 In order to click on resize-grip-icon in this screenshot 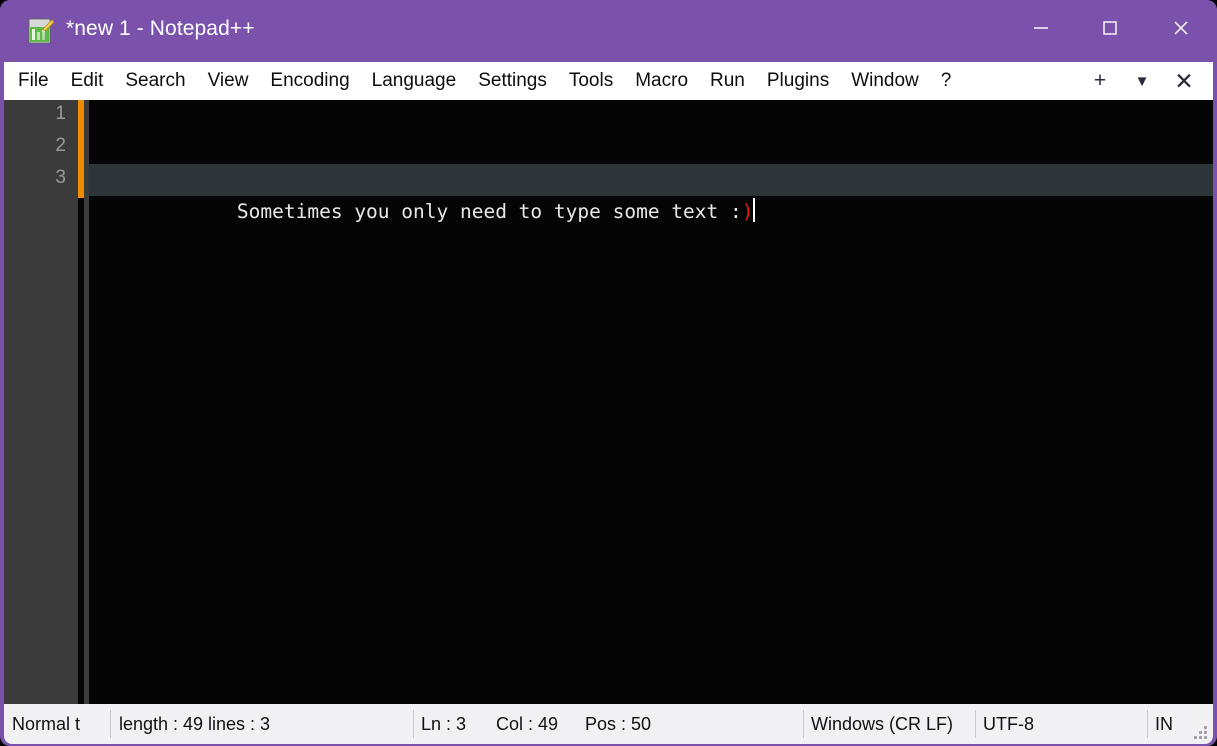, I will do `click(1201, 733)`.